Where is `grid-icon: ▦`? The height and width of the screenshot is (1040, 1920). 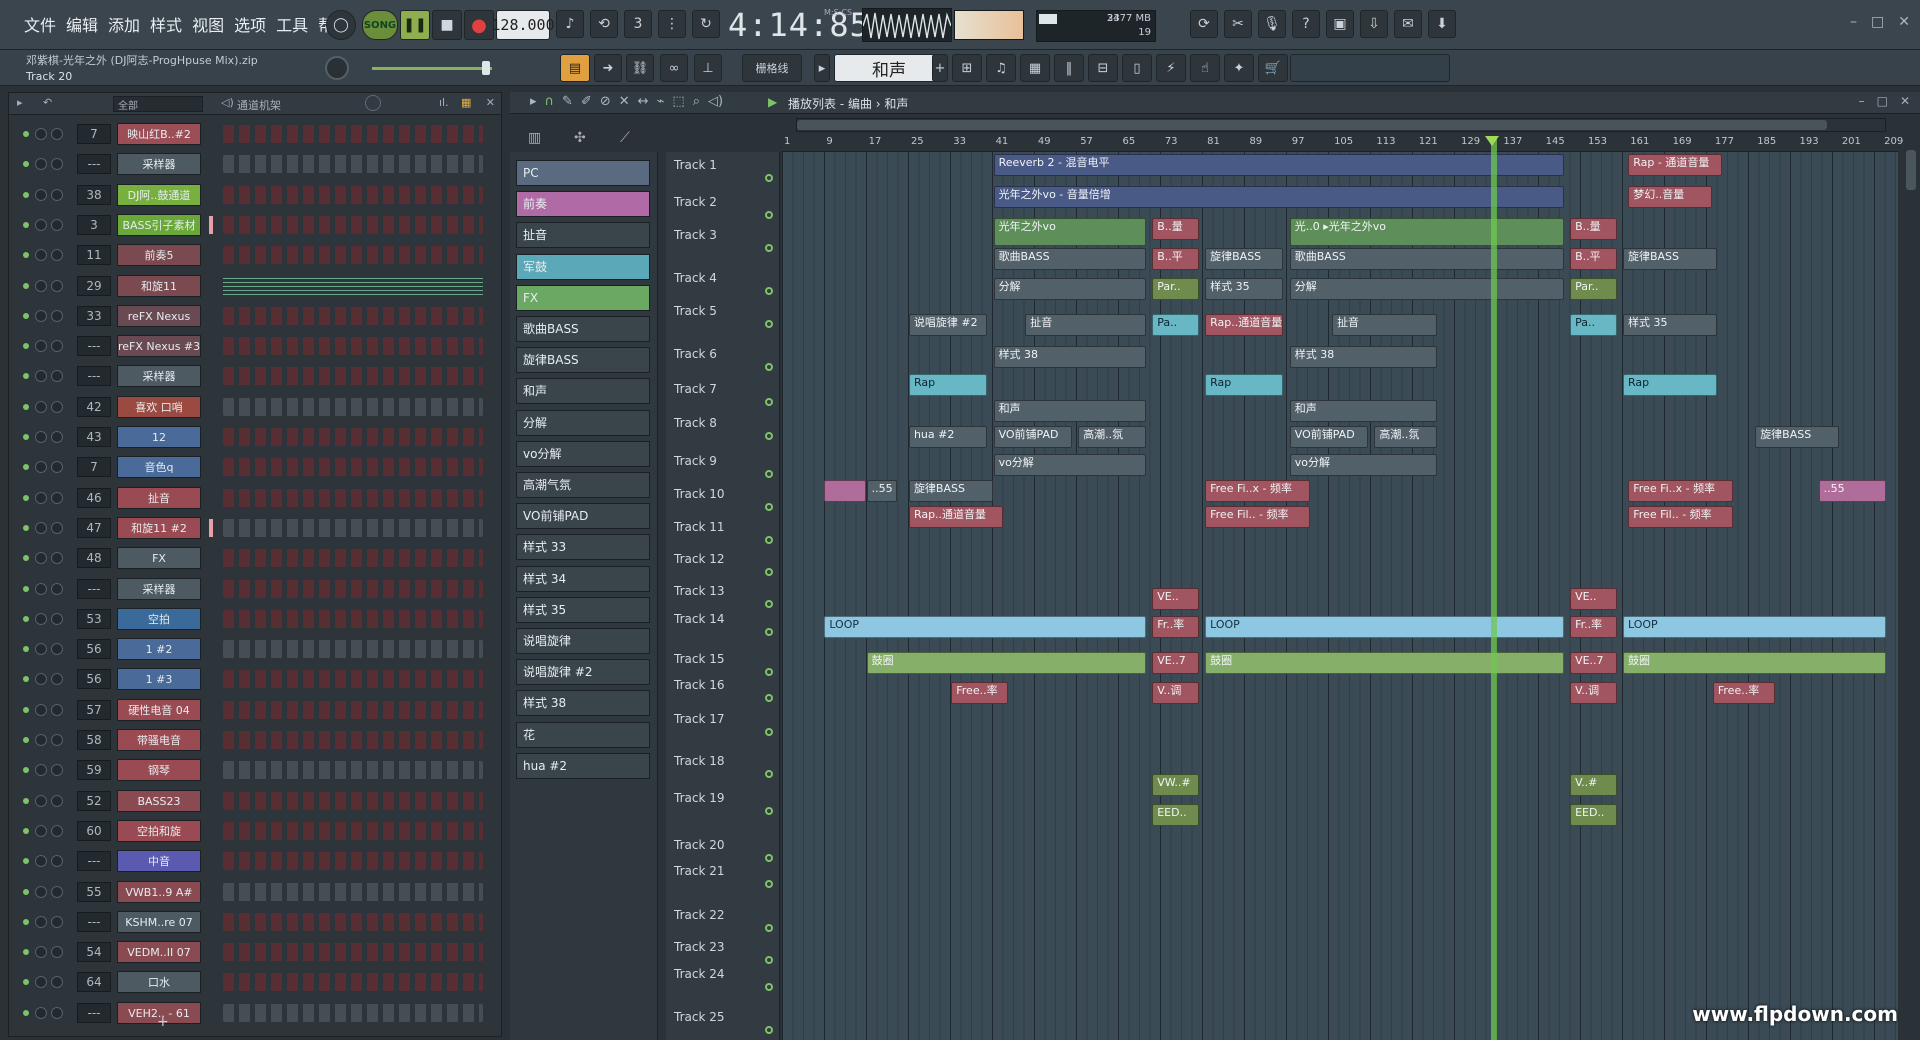 grid-icon: ▦ is located at coordinates (466, 102).